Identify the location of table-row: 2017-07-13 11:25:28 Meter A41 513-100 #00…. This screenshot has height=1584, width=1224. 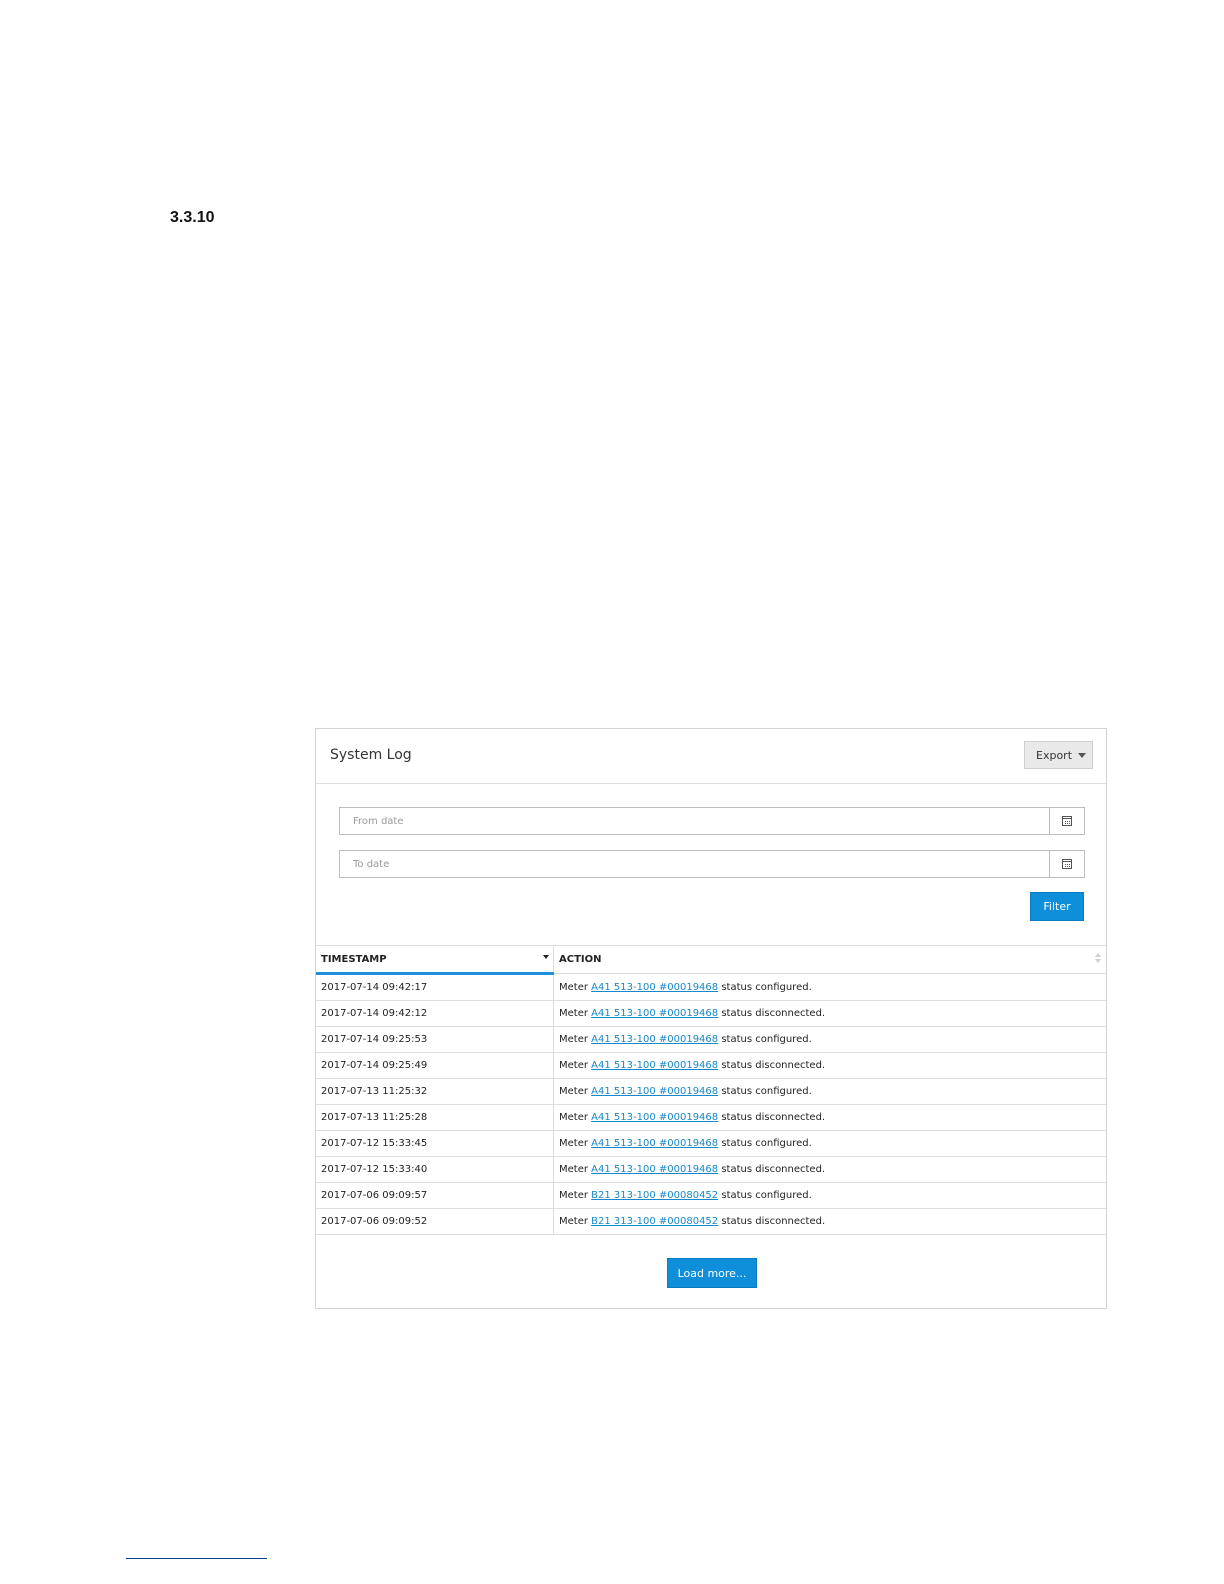
(711, 1117).